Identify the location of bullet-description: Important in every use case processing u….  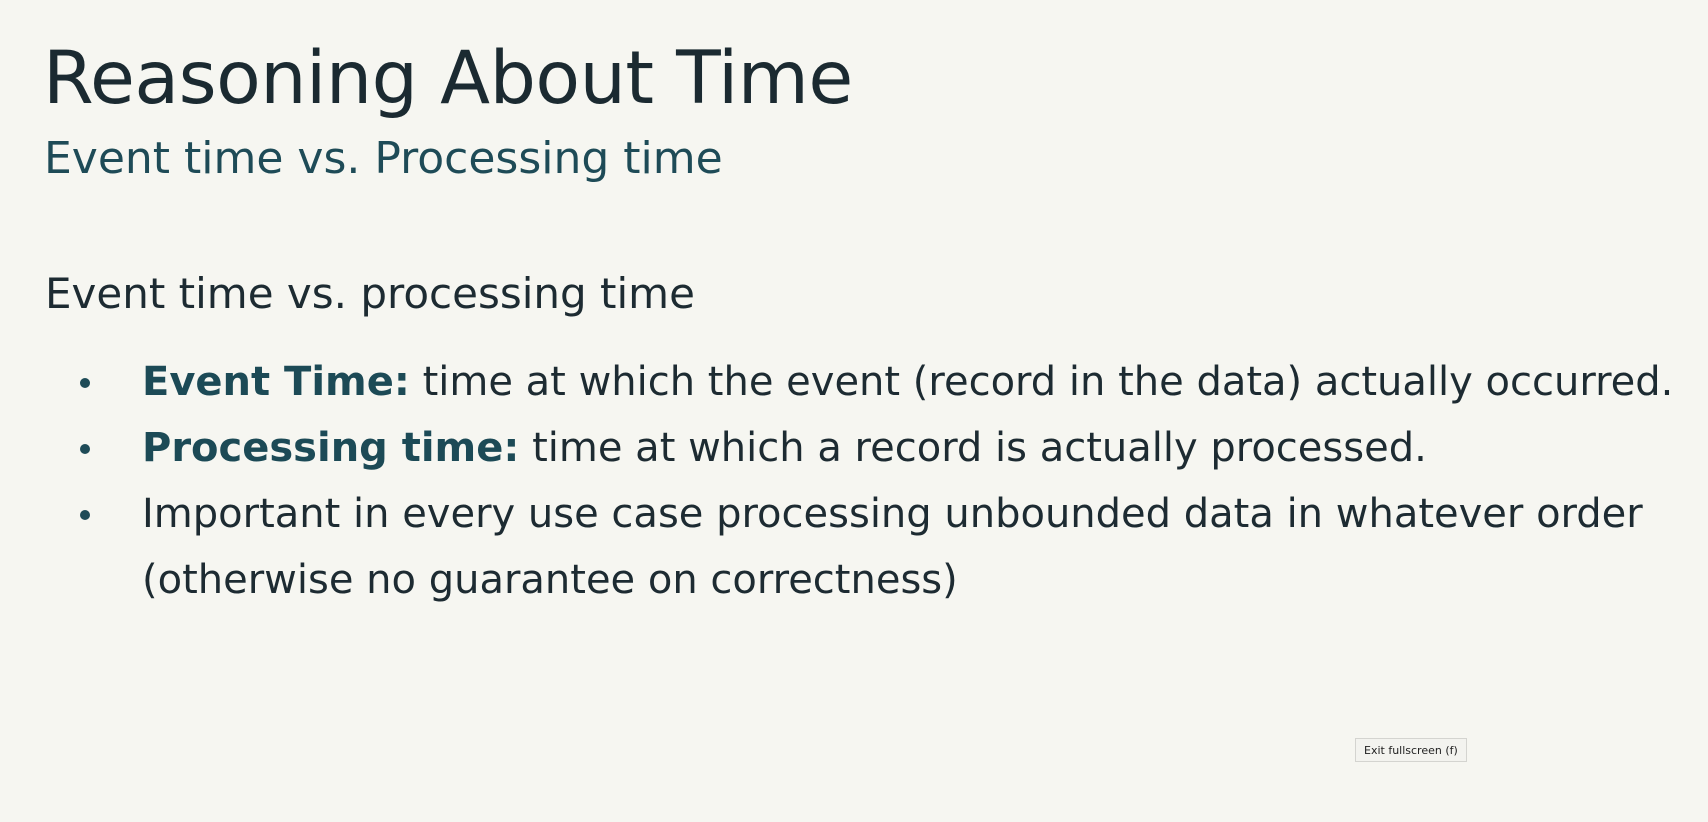
(892, 547).